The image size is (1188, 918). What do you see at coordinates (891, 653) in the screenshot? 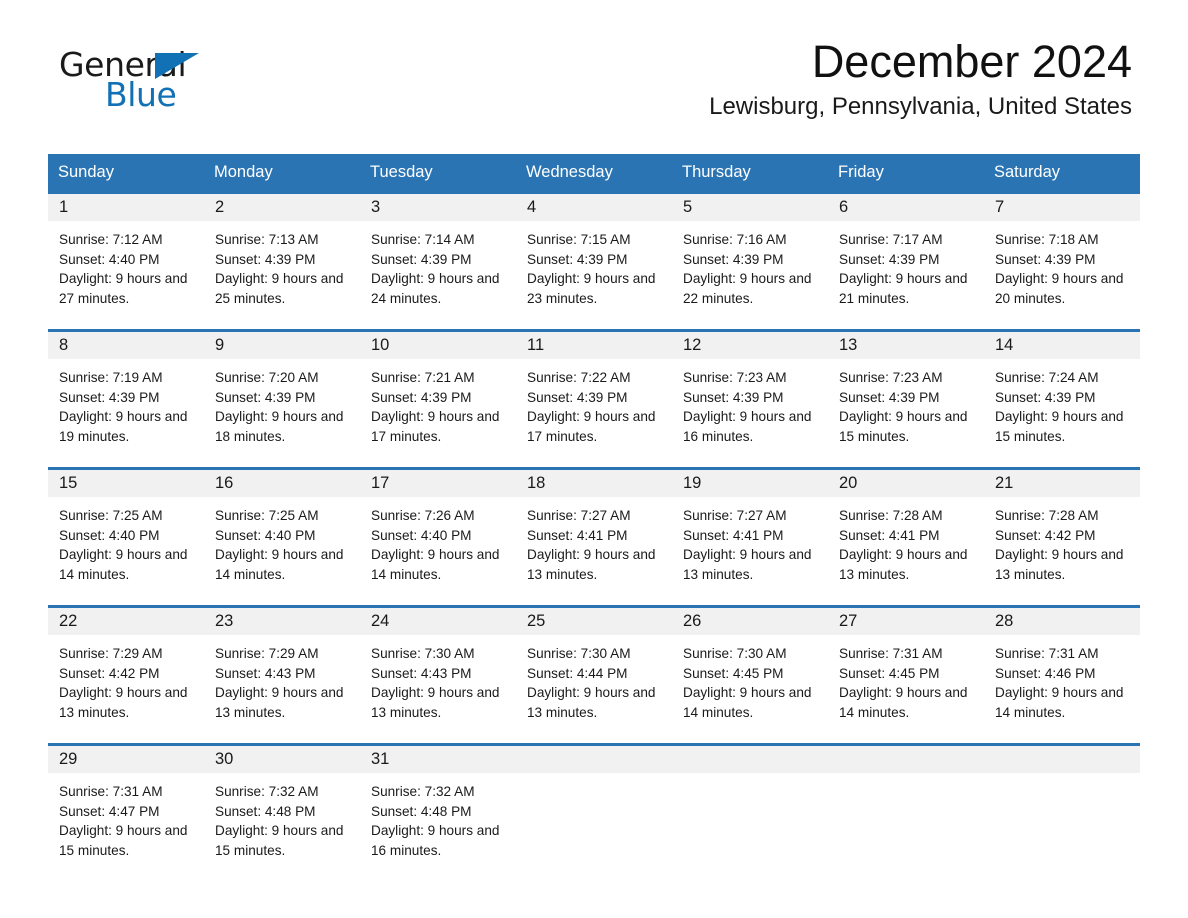
I see `sunrise-text: Sunrise: 7:31 AM` at bounding box center [891, 653].